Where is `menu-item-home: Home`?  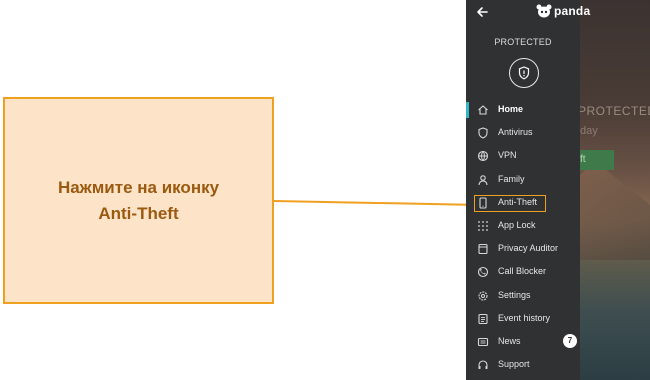
menu-item-home: Home is located at coordinates (523, 110).